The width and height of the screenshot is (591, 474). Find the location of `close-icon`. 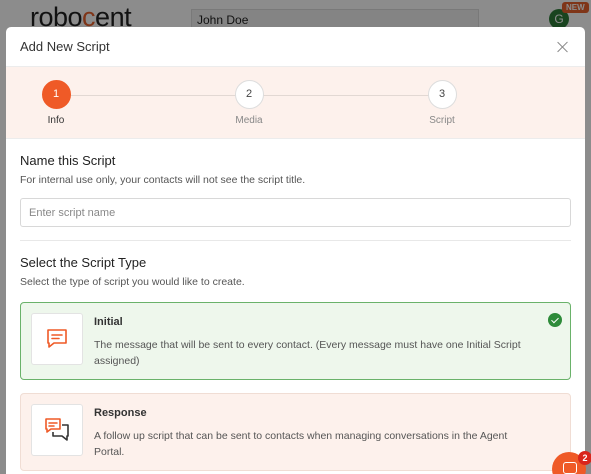

close-icon is located at coordinates (563, 47).